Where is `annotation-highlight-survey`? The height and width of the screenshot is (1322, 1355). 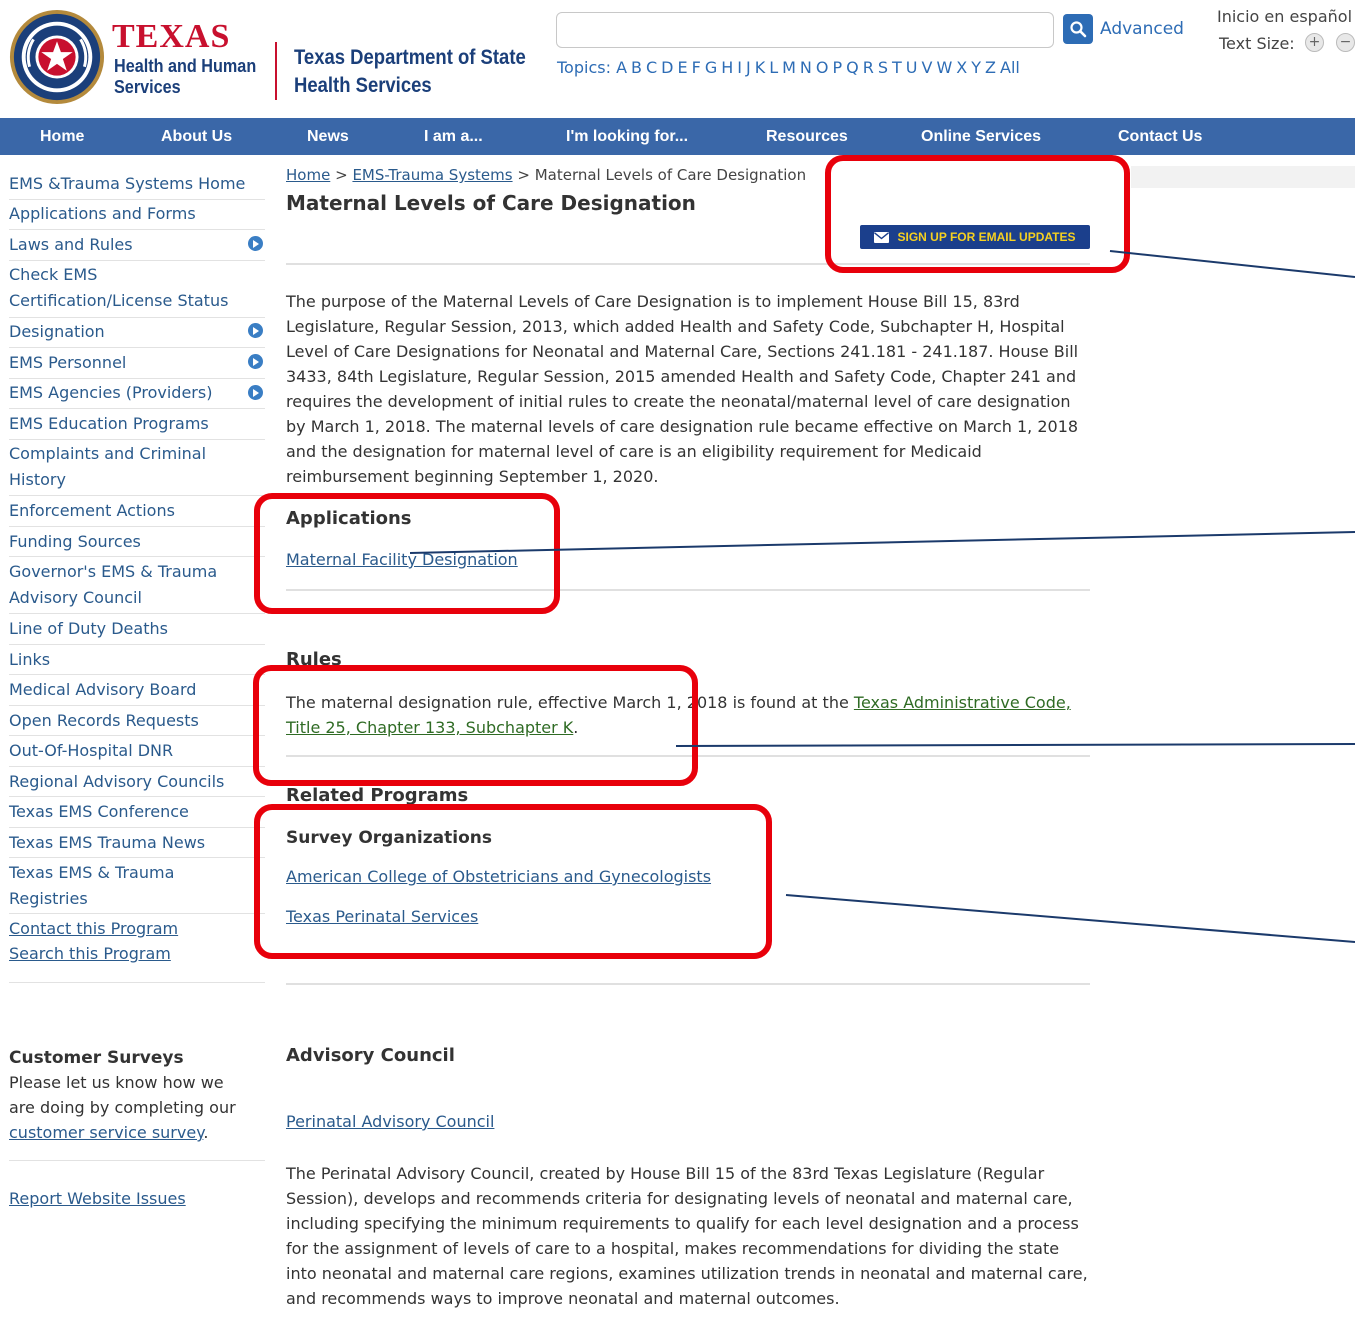
annotation-highlight-survey is located at coordinates (513, 881).